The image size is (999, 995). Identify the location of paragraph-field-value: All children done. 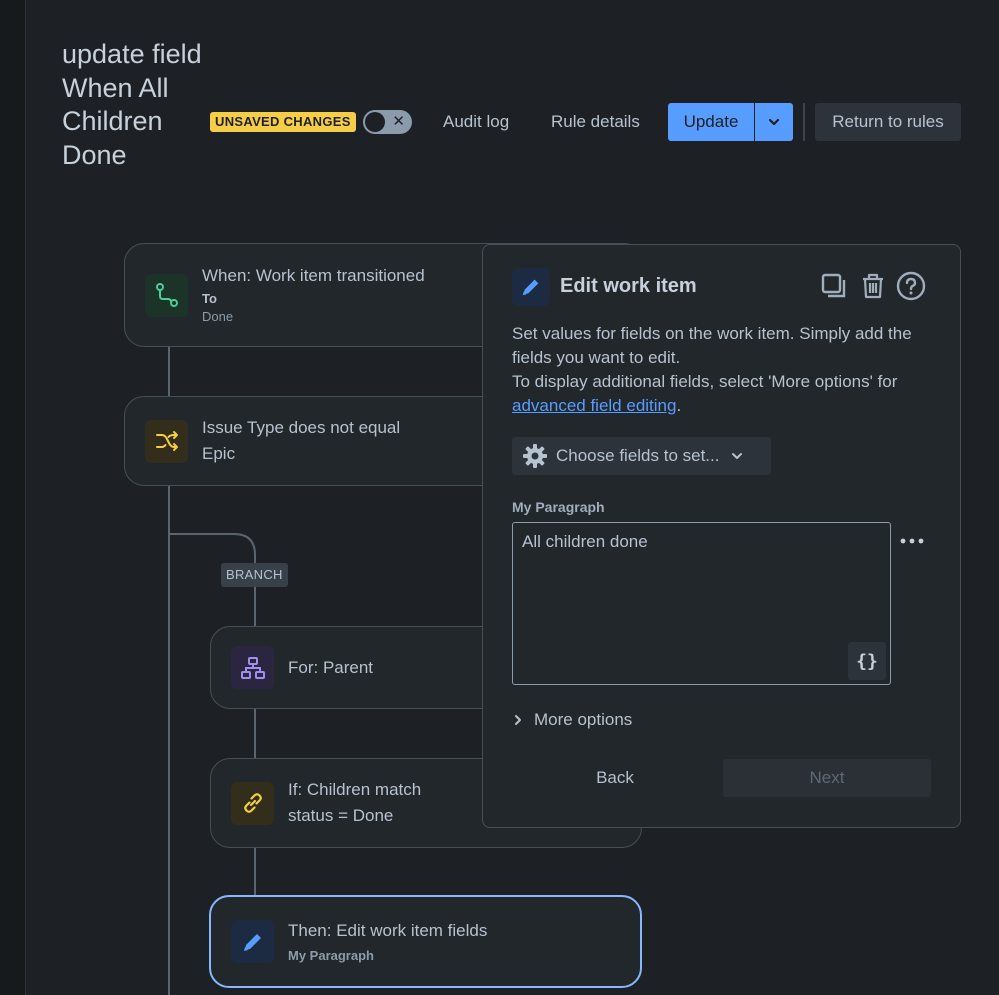
(585, 541).